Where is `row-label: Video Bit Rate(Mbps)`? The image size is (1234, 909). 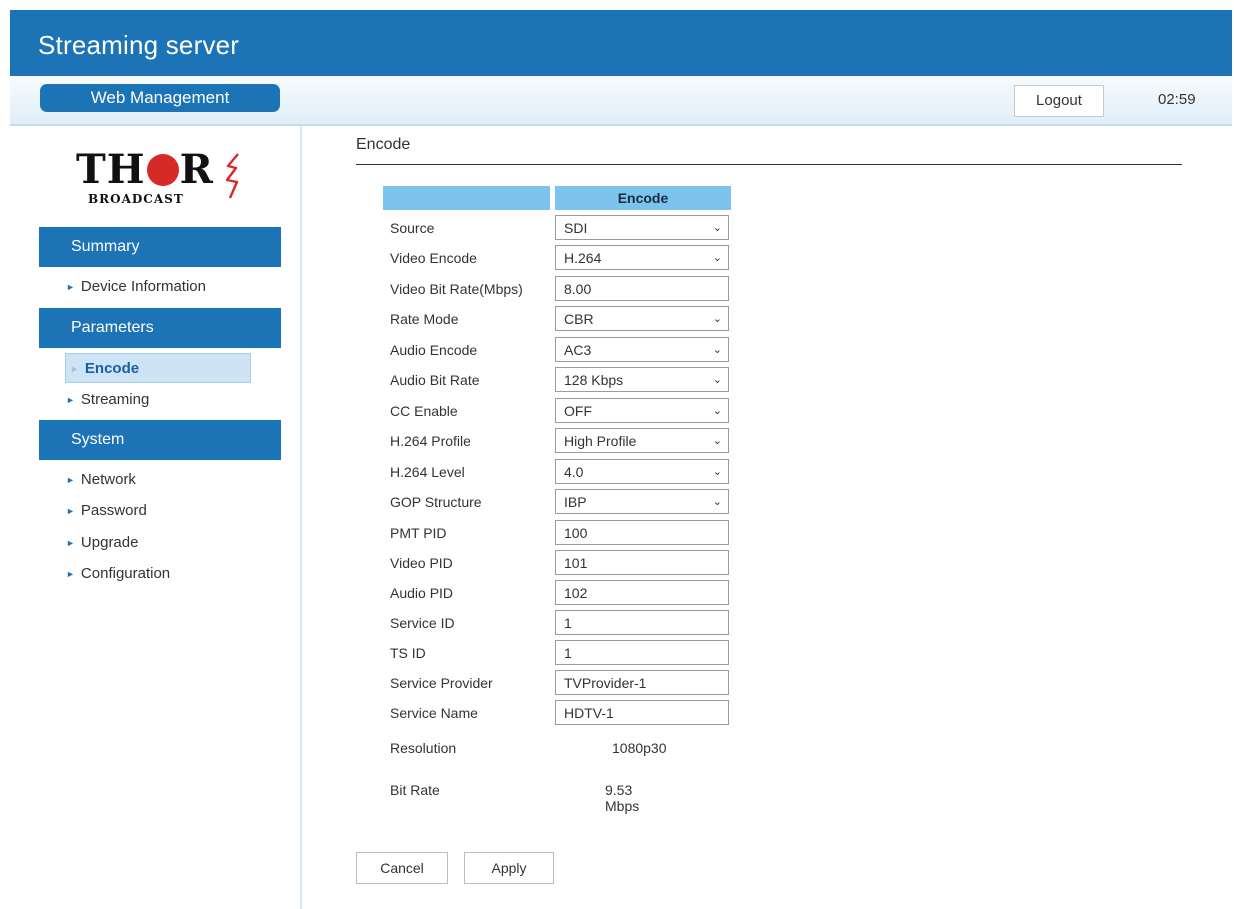
row-label: Video Bit Rate(Mbps) is located at coordinates (456, 289).